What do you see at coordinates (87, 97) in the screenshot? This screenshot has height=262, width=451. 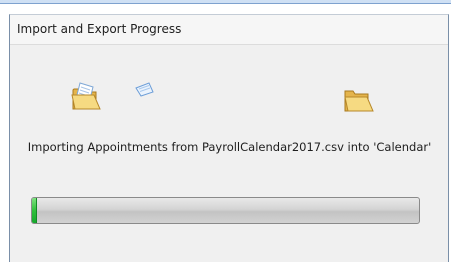 I see `open-folder-with-document-icon` at bounding box center [87, 97].